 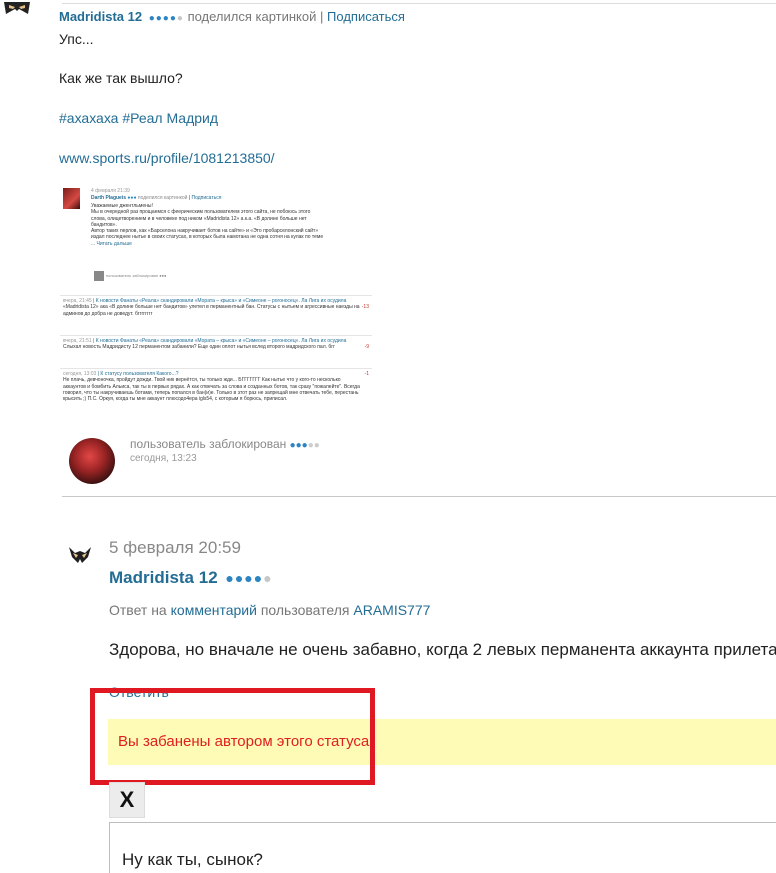 What do you see at coordinates (442, 847) in the screenshot?
I see `reply-input: Ну как ты, сынок?` at bounding box center [442, 847].